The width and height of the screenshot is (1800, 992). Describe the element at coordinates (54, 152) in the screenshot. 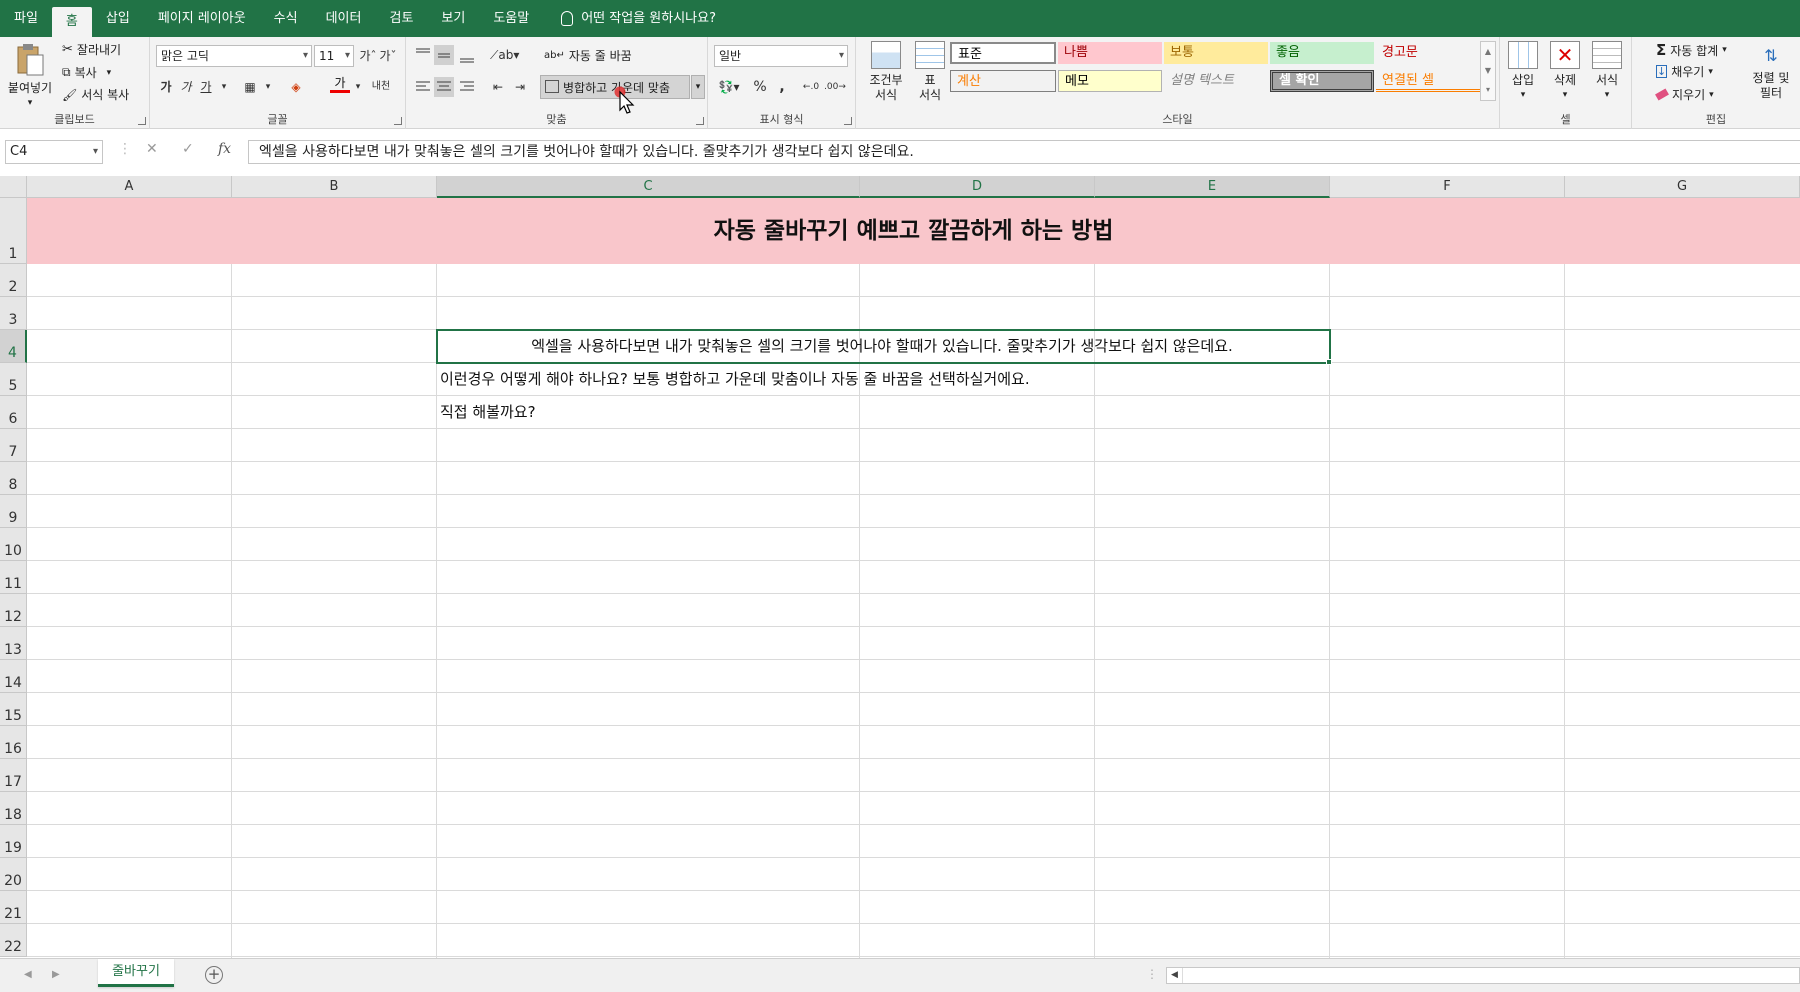

I see `name-box: C4` at that location.